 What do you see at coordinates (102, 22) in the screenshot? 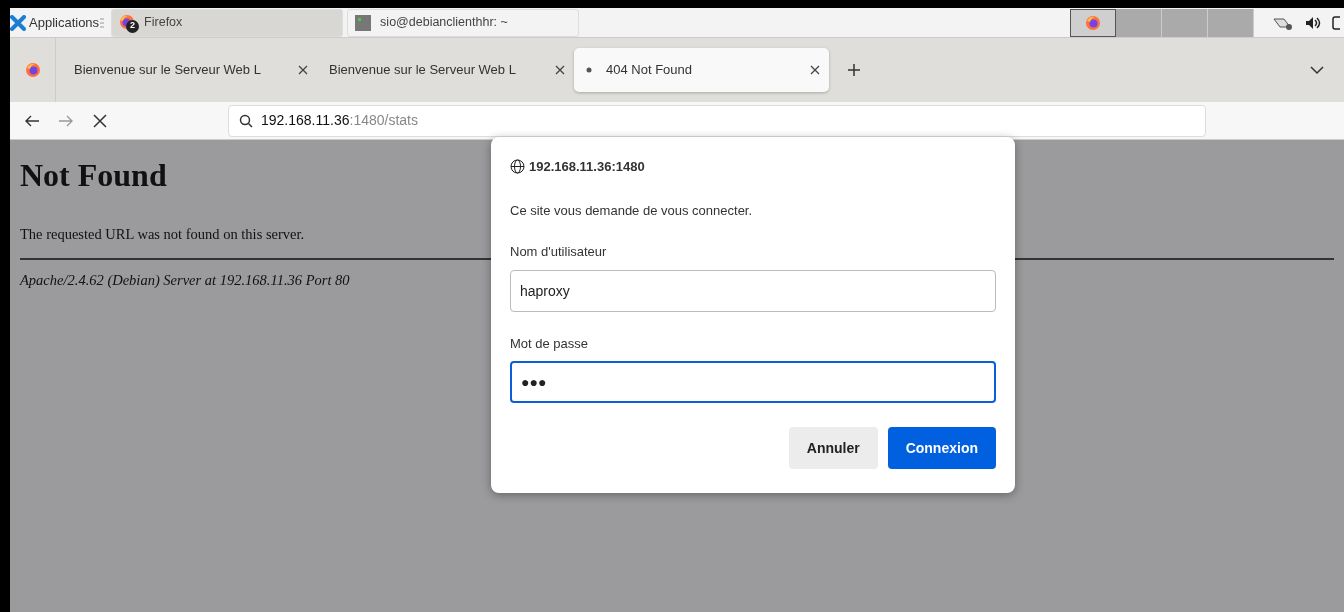
I see `handle-icon` at bounding box center [102, 22].